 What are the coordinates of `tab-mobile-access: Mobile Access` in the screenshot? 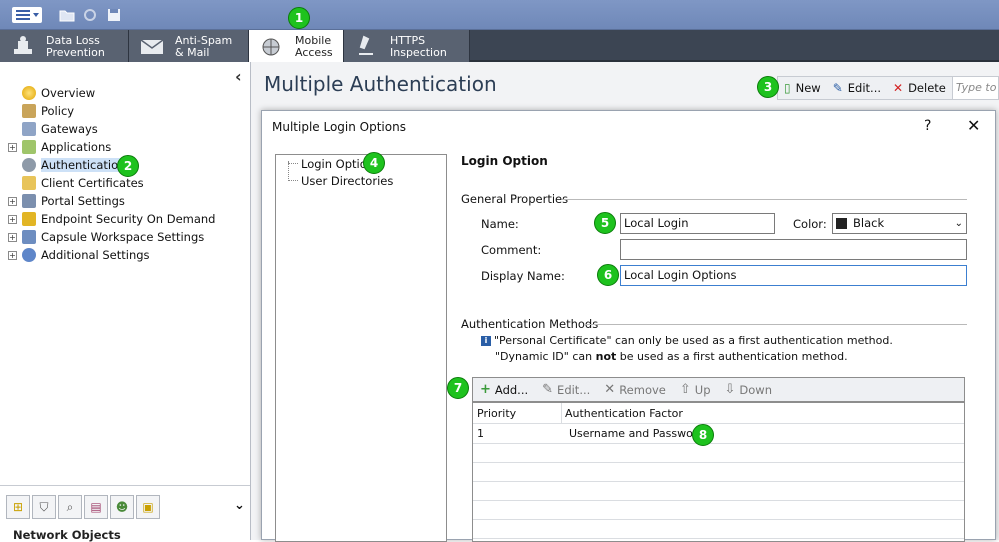 It's located at (296, 46).